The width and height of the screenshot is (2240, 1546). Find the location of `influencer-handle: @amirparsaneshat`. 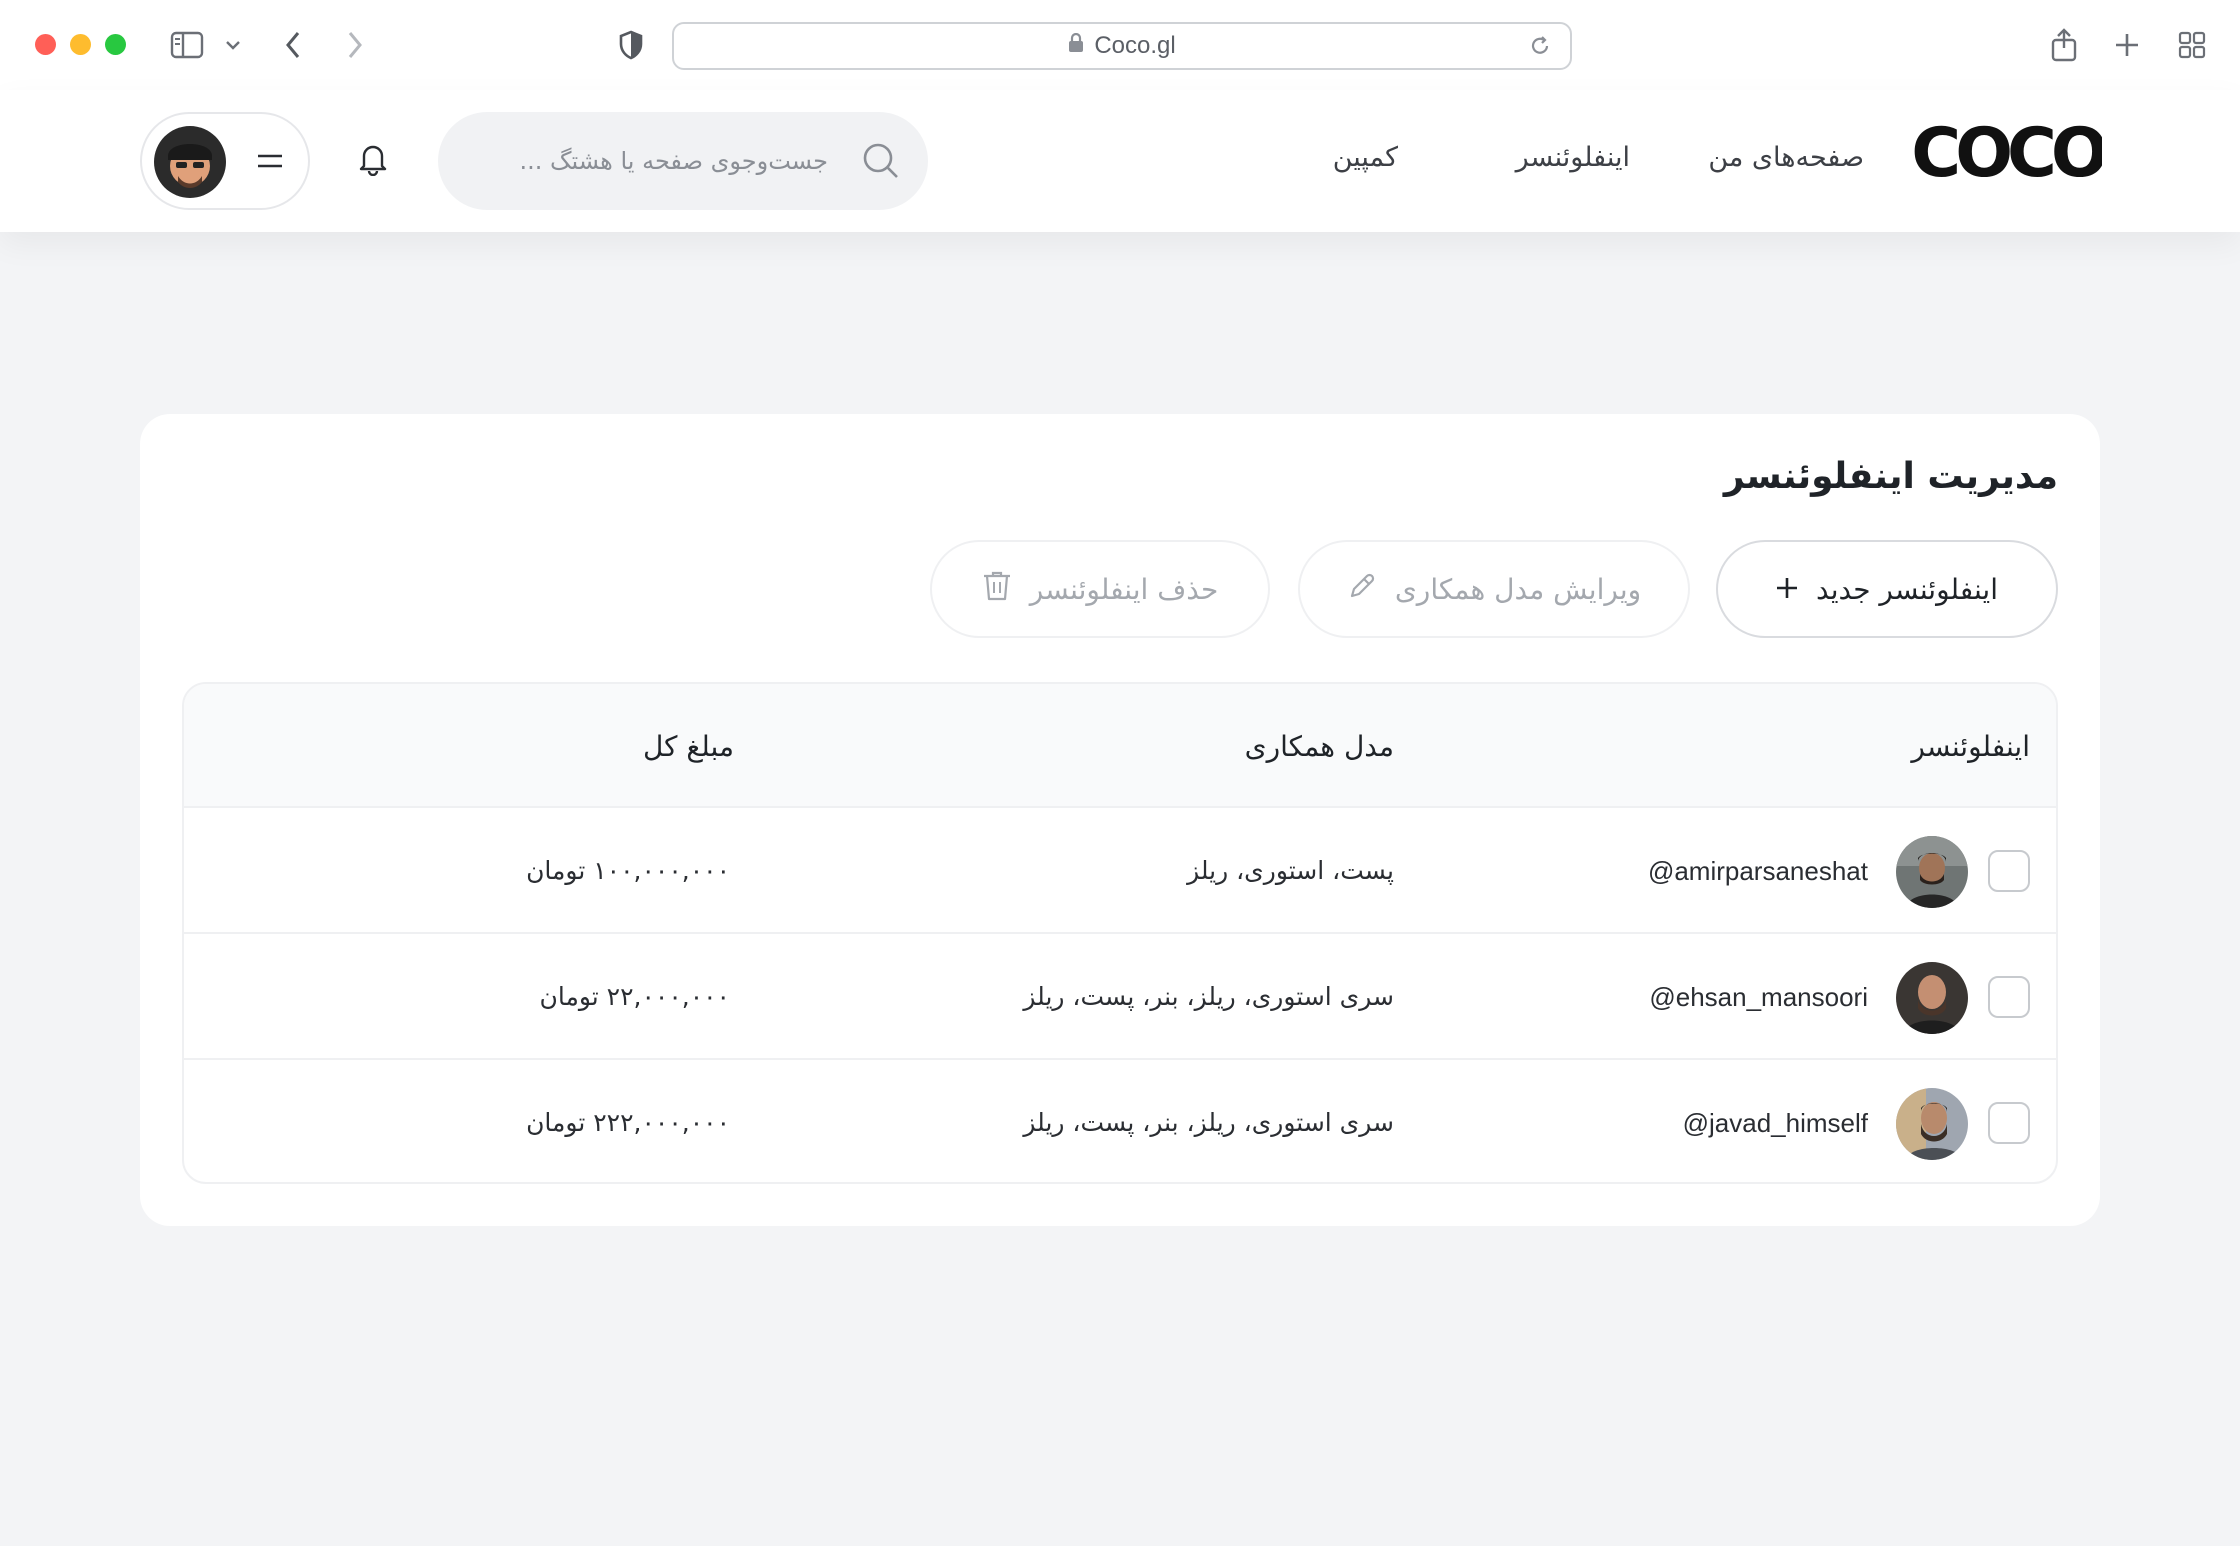

influencer-handle: @amirparsaneshat is located at coordinates (1758, 871).